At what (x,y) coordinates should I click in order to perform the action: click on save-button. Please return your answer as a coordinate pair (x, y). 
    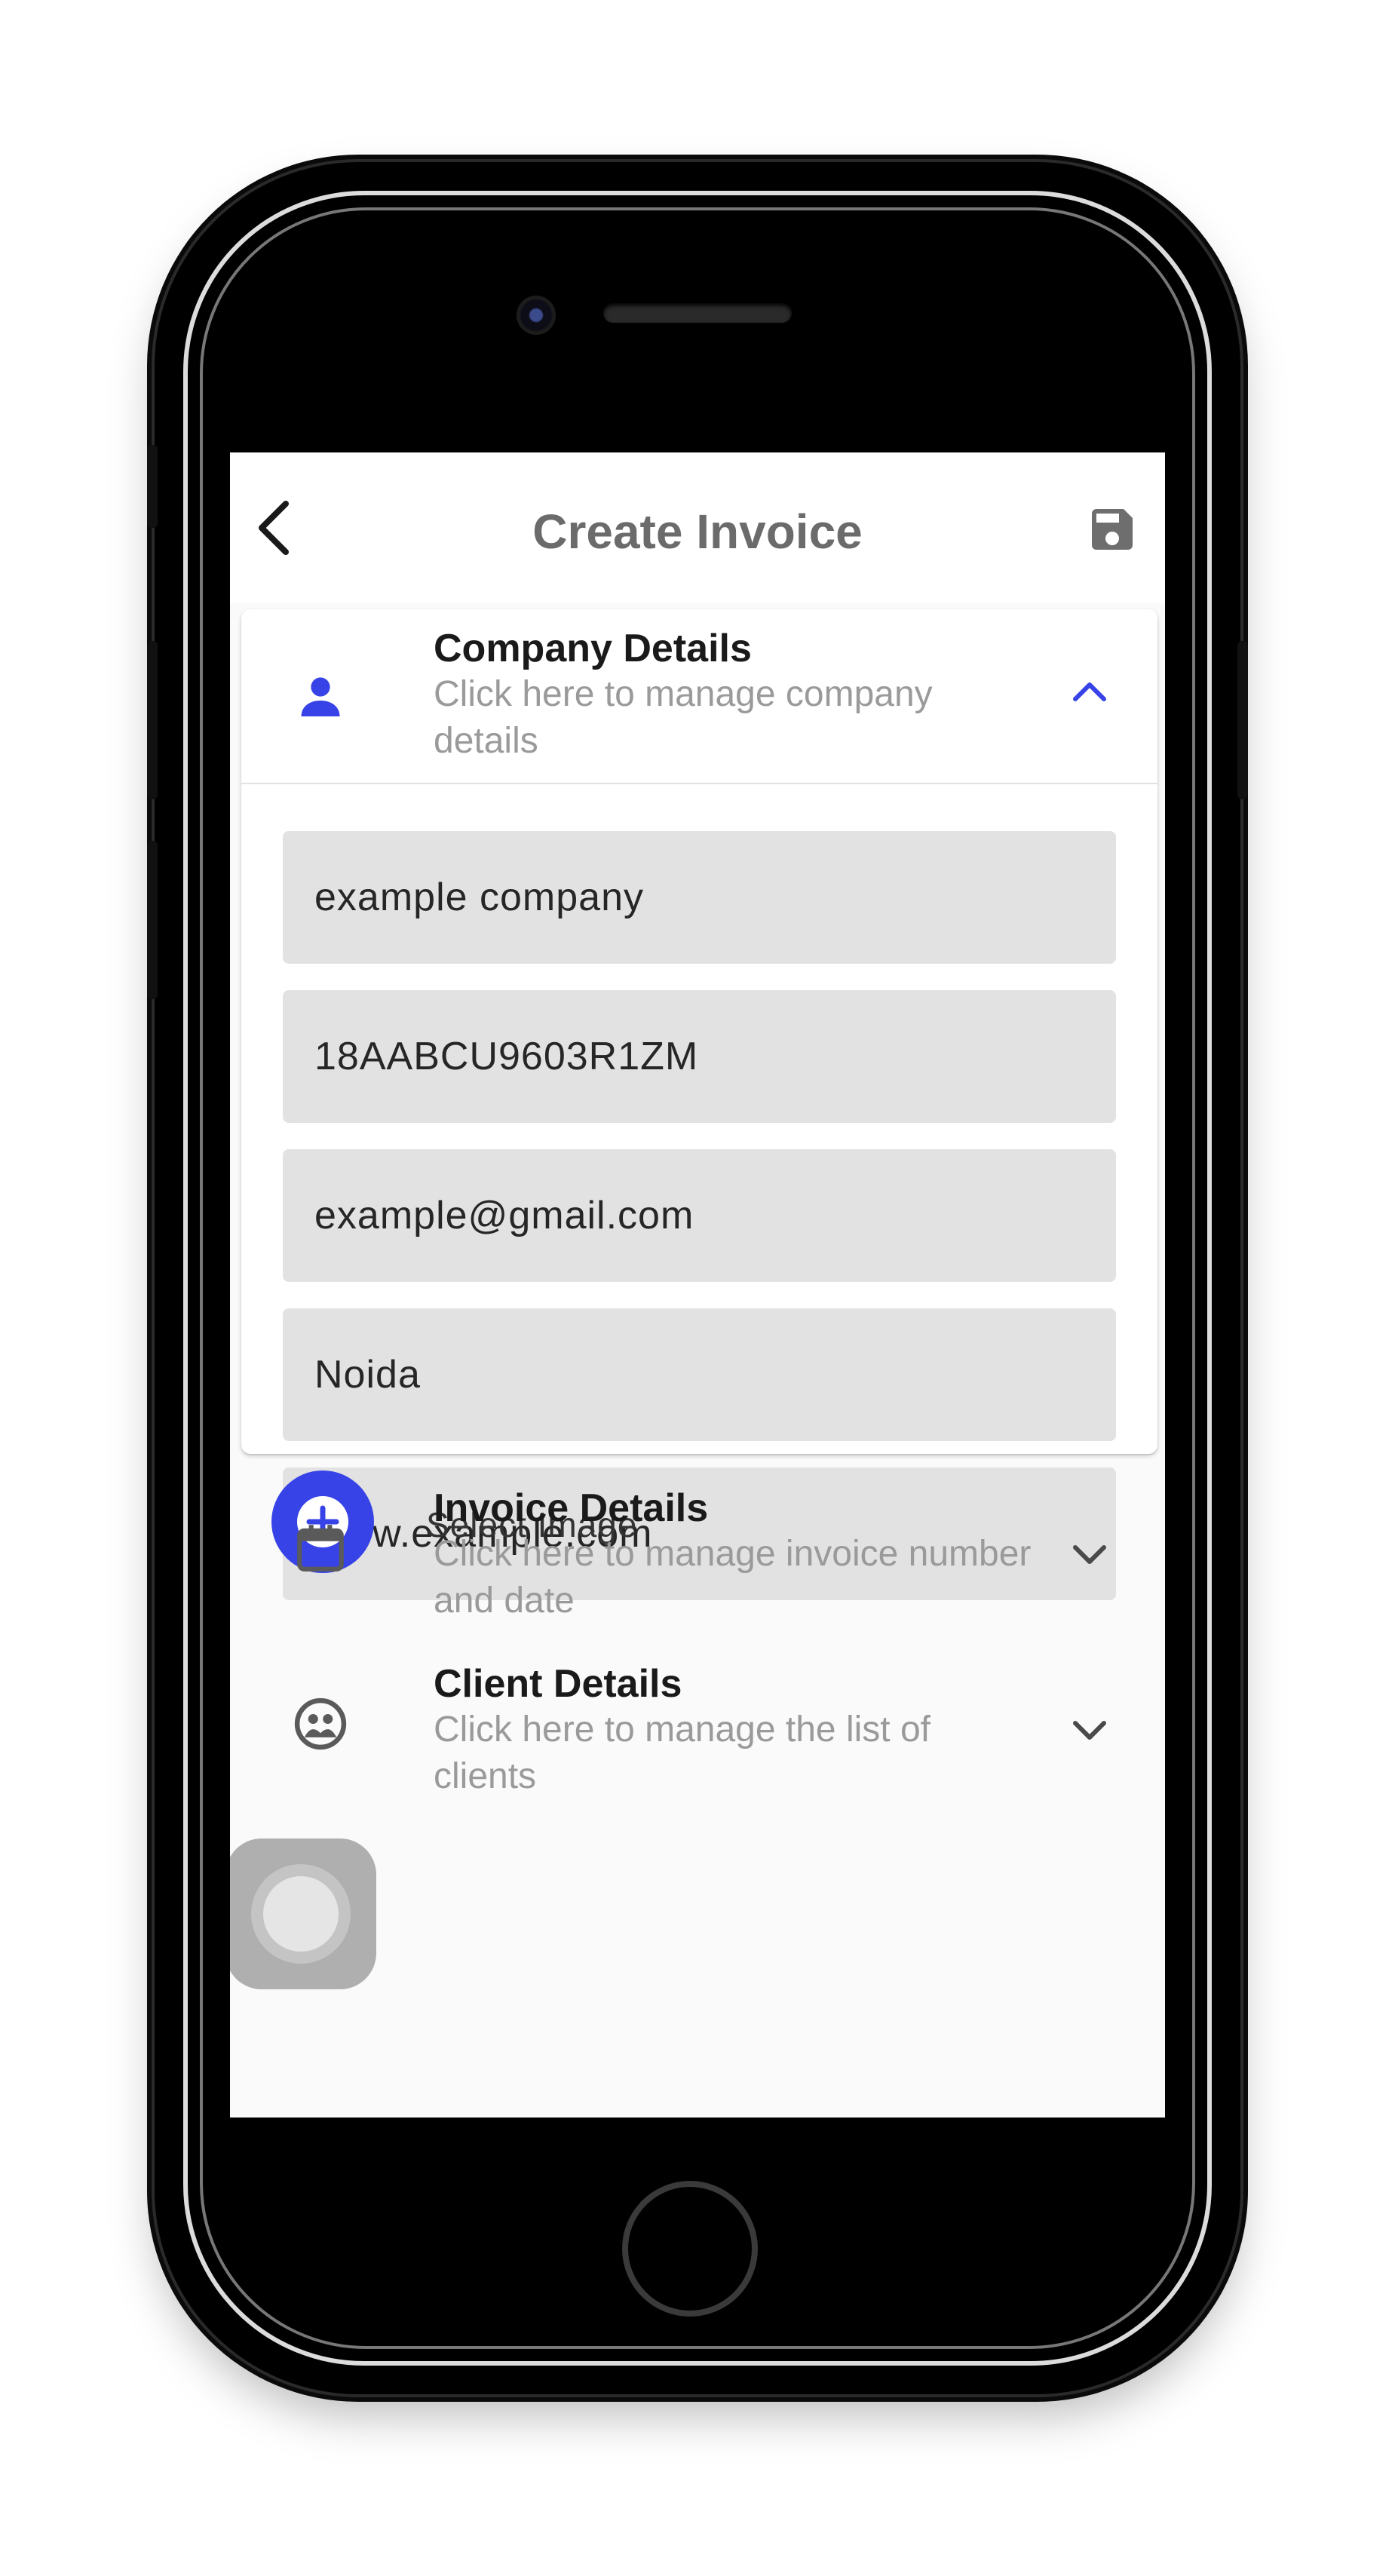
    Looking at the image, I should click on (1112, 529).